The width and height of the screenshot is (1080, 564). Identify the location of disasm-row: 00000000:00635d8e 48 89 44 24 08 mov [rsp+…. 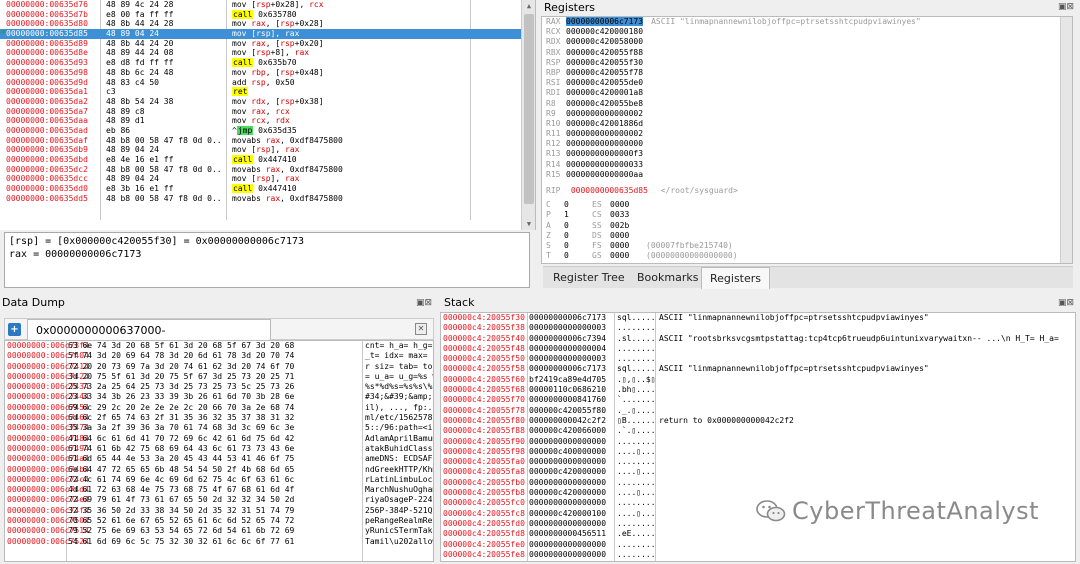
(267, 53).